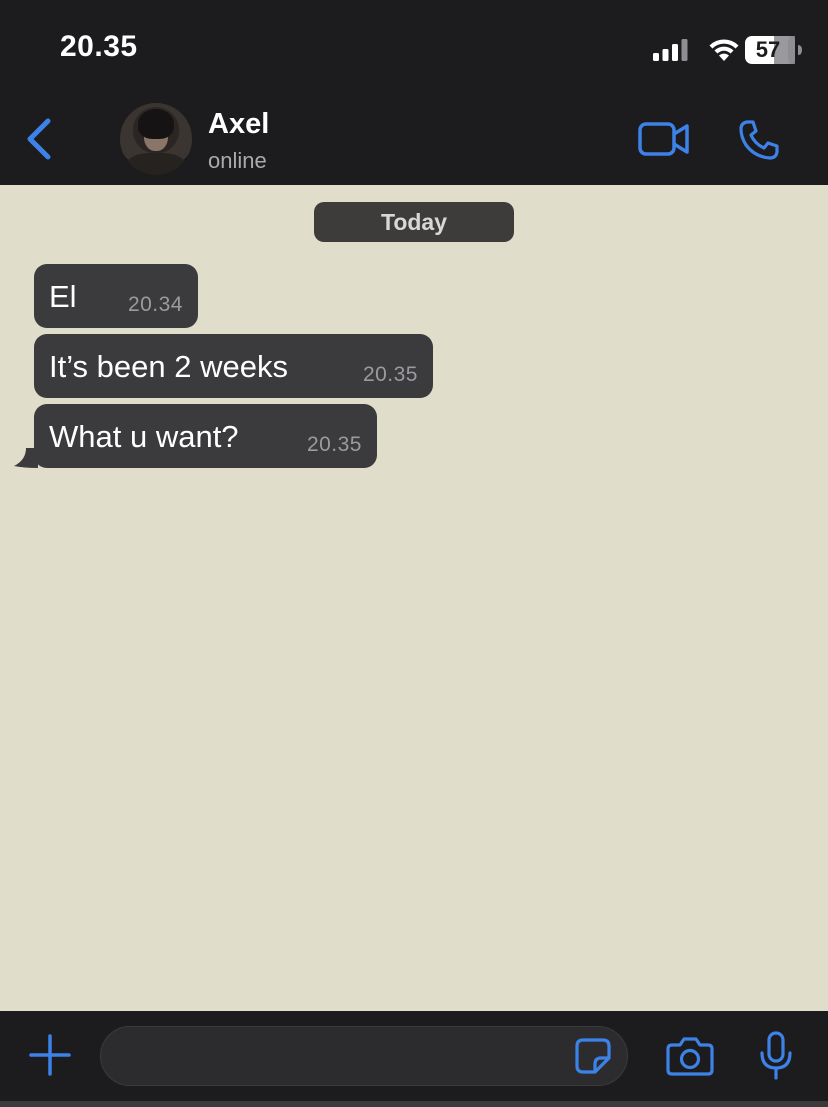 The image size is (828, 1107). I want to click on avatar, so click(156, 139).